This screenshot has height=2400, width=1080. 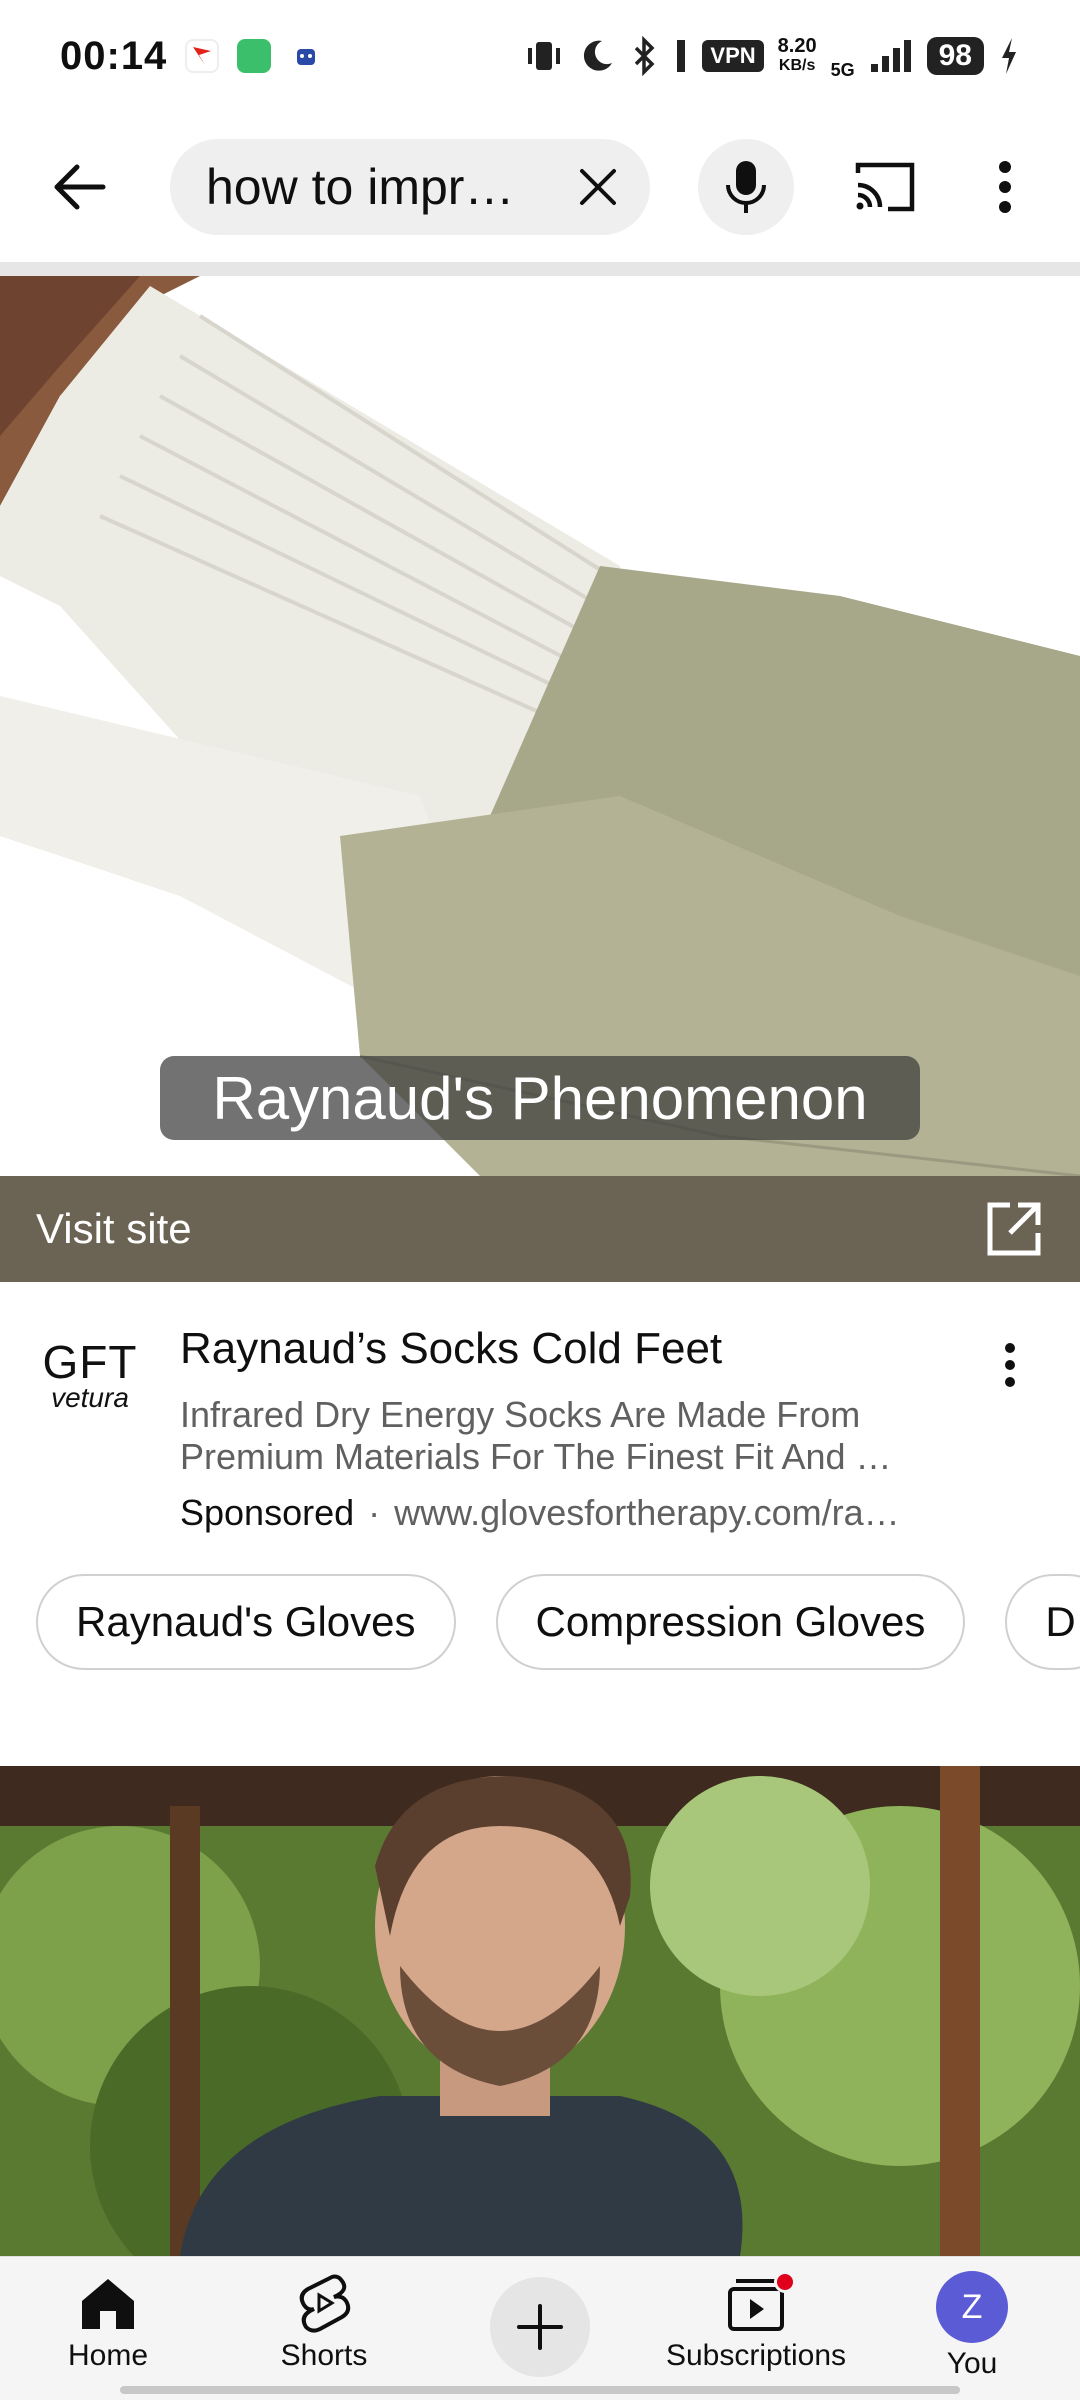 What do you see at coordinates (90, 1362) in the screenshot?
I see `advertiser-logo-main: GFT` at bounding box center [90, 1362].